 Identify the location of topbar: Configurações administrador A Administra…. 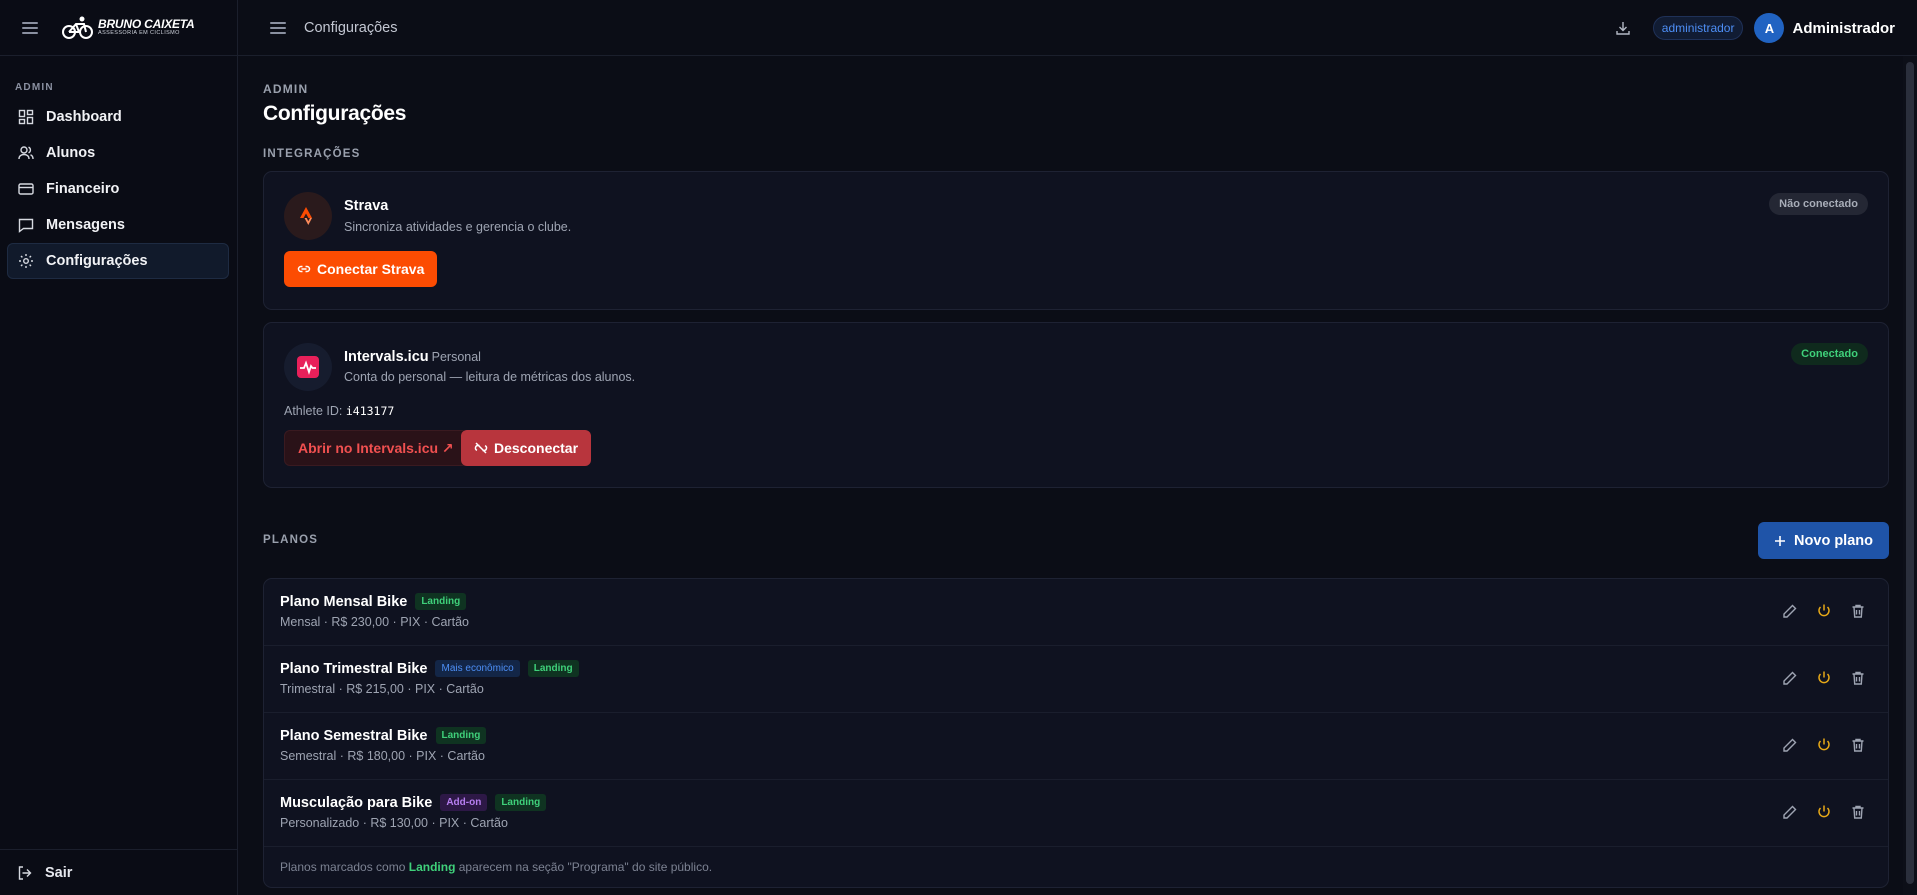
(1077, 28).